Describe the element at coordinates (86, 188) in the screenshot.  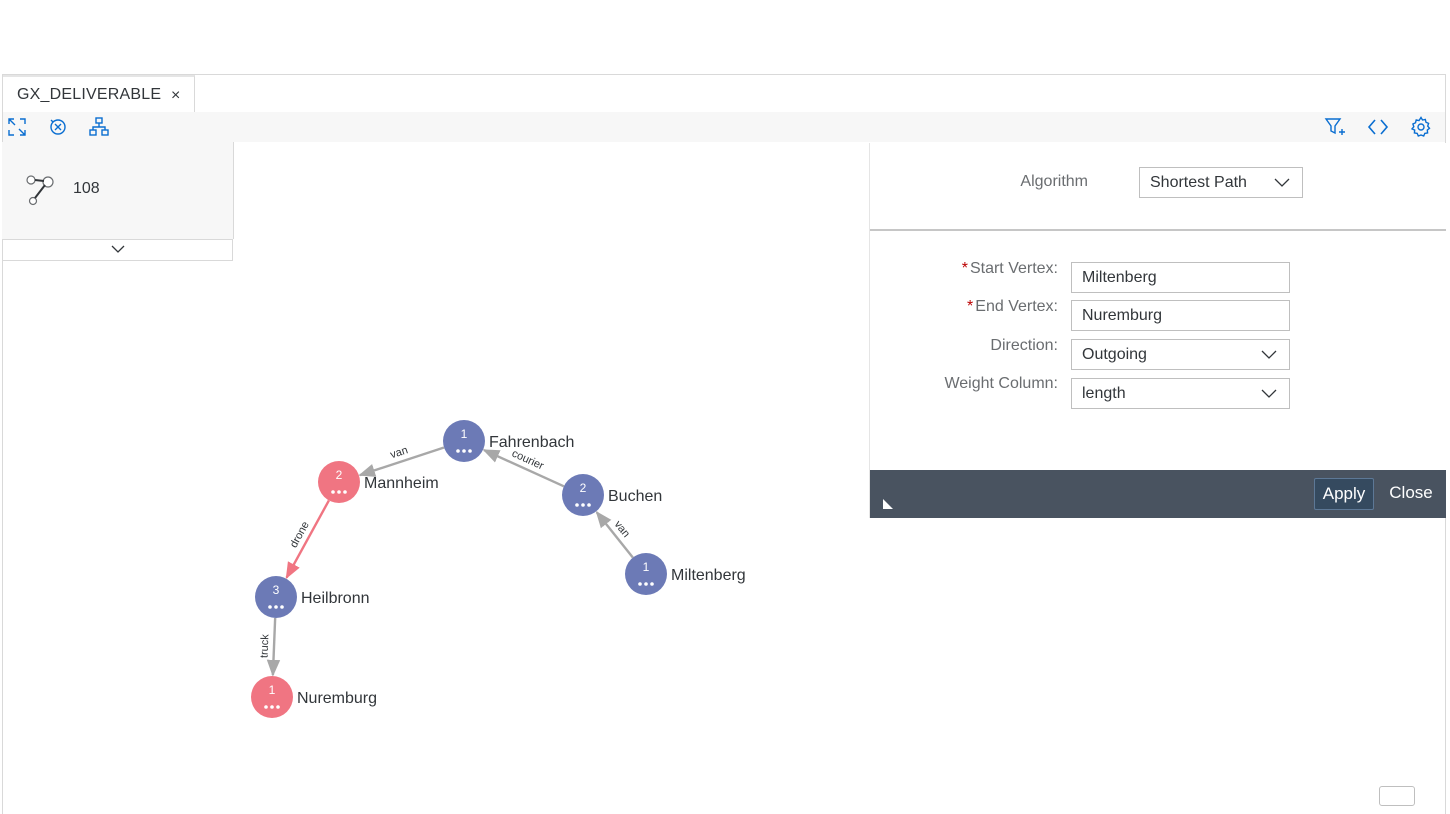
I see `edge-count: 108` at that location.